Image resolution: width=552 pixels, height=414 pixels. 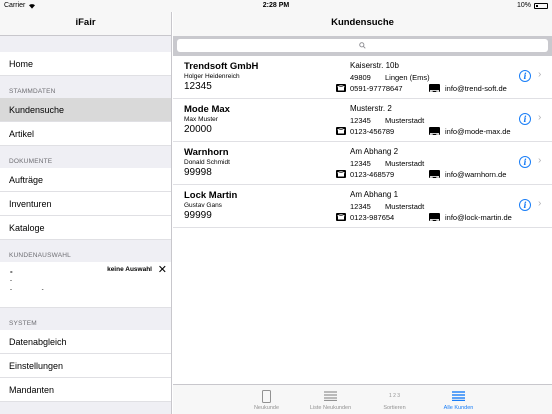 What do you see at coordinates (32, 91) in the screenshot?
I see `section-stammdaten: STAMMDATEN` at bounding box center [32, 91].